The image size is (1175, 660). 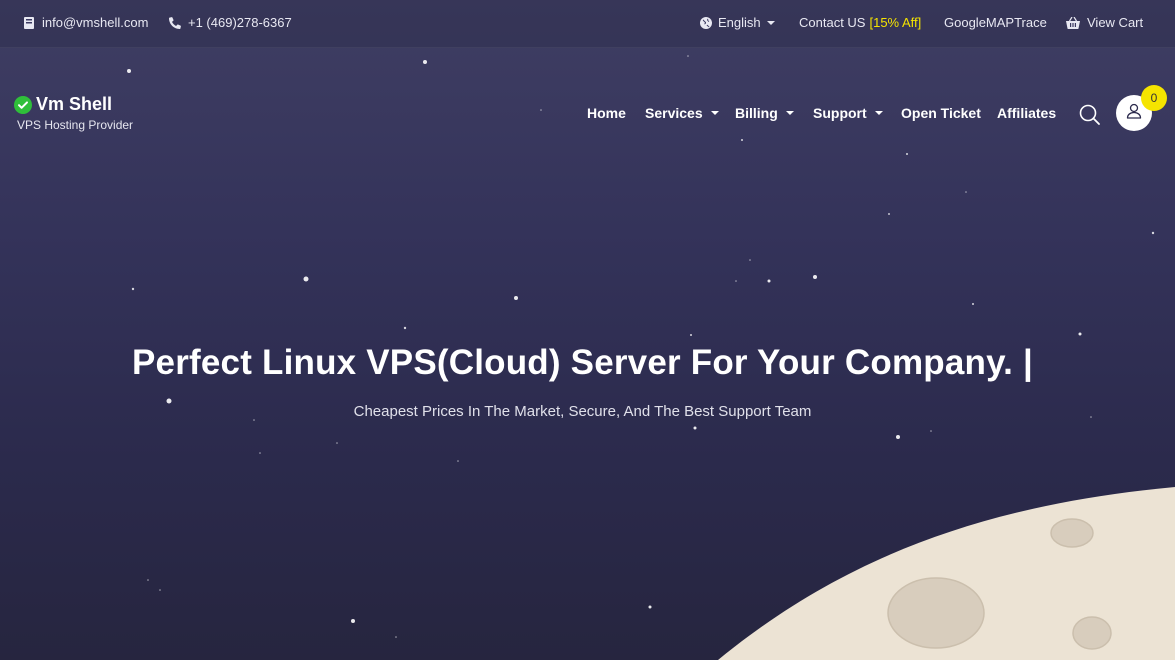 I want to click on nav-affiliates: Affiliates, so click(x=1026, y=113).